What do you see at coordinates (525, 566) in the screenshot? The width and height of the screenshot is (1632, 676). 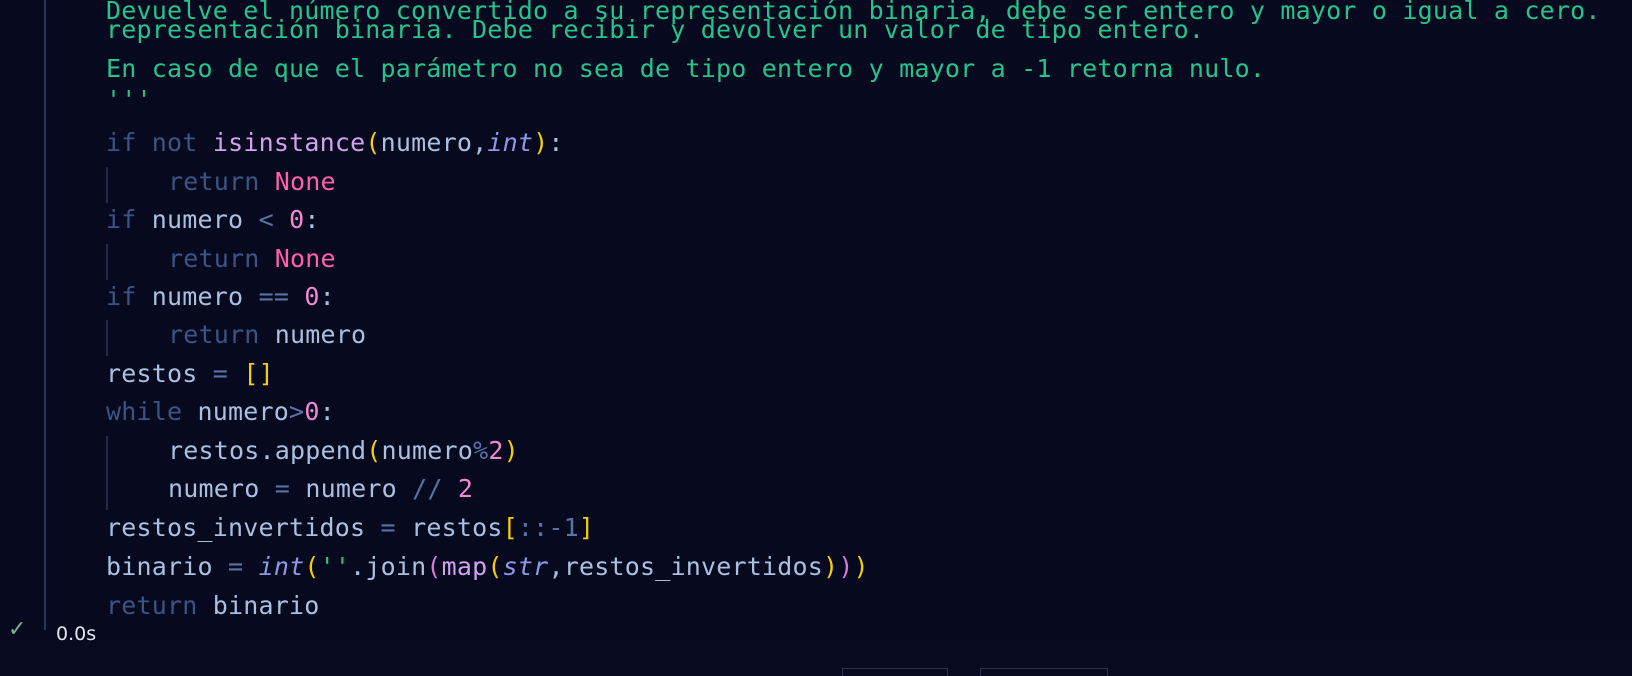 I see `builtin-str: str` at bounding box center [525, 566].